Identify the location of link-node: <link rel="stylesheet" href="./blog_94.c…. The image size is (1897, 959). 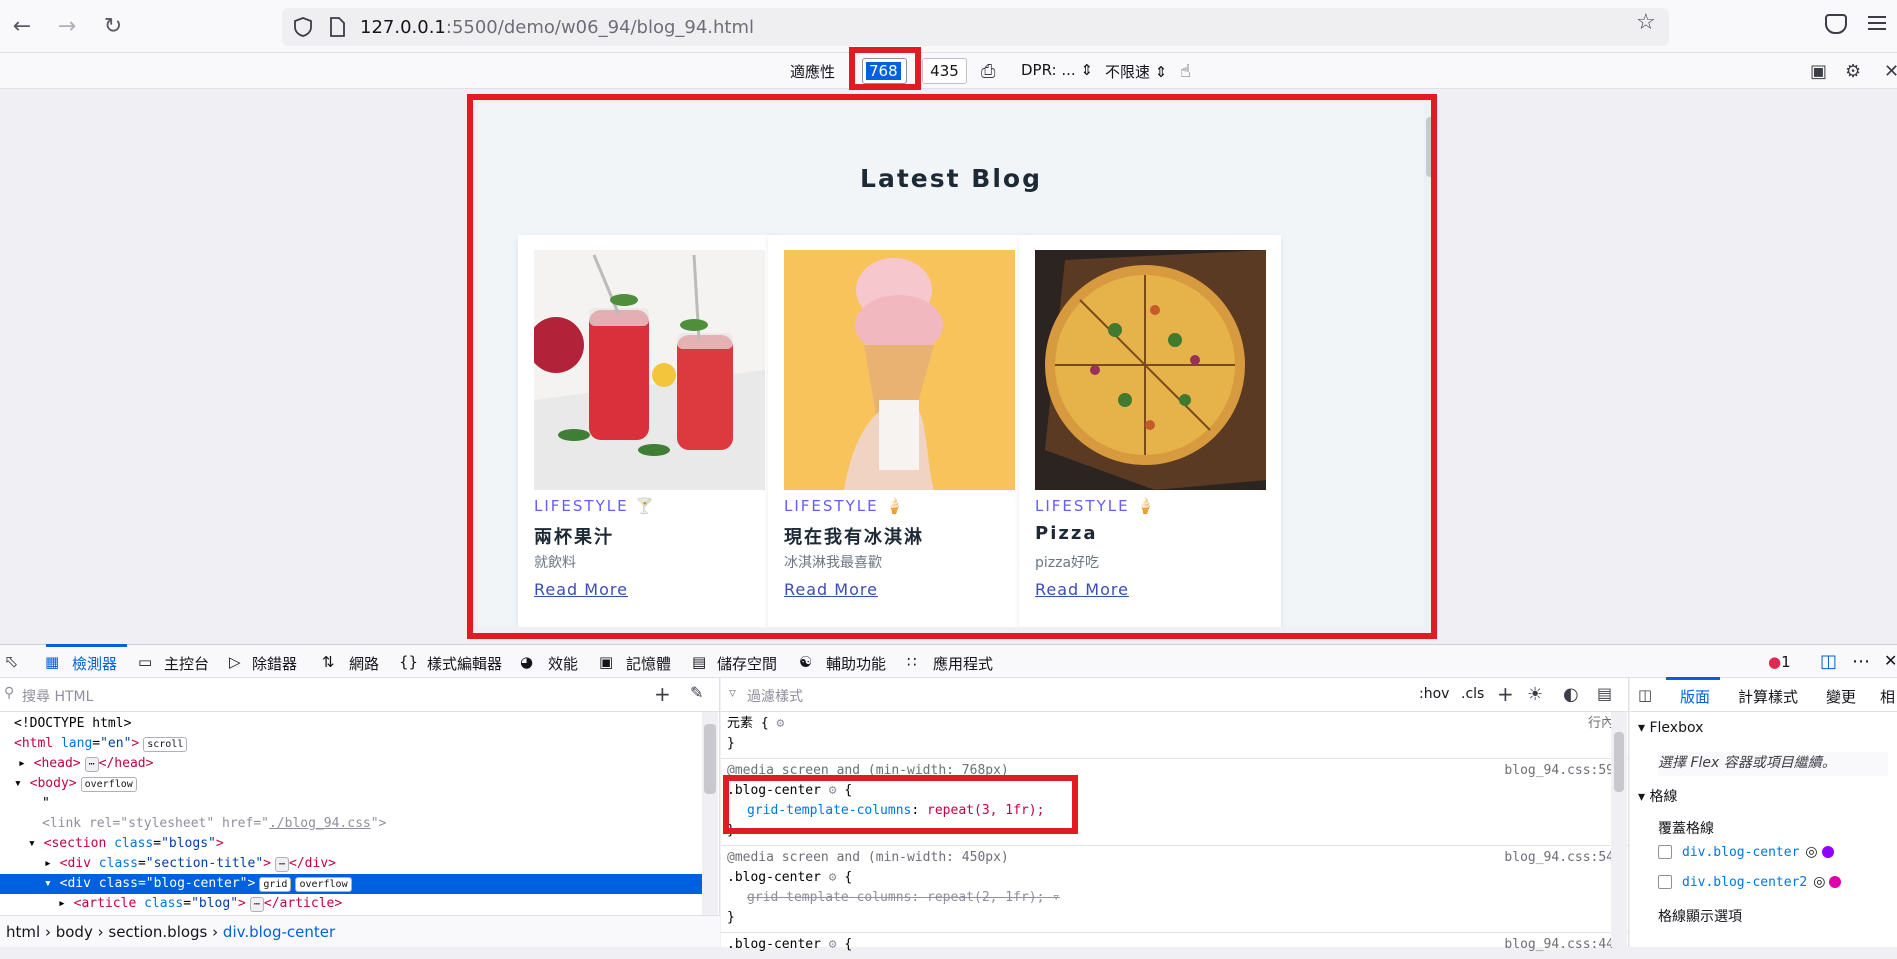
(359, 824).